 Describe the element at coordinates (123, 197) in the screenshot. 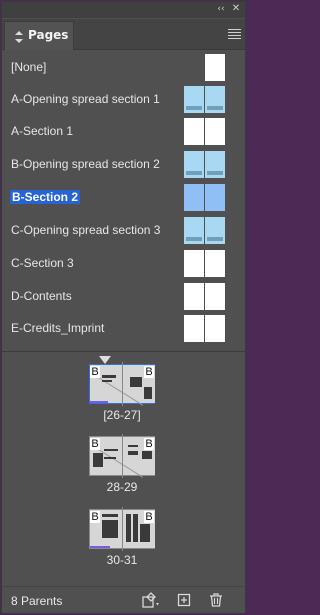

I see `parent-row-selected: B-Section 2` at that location.